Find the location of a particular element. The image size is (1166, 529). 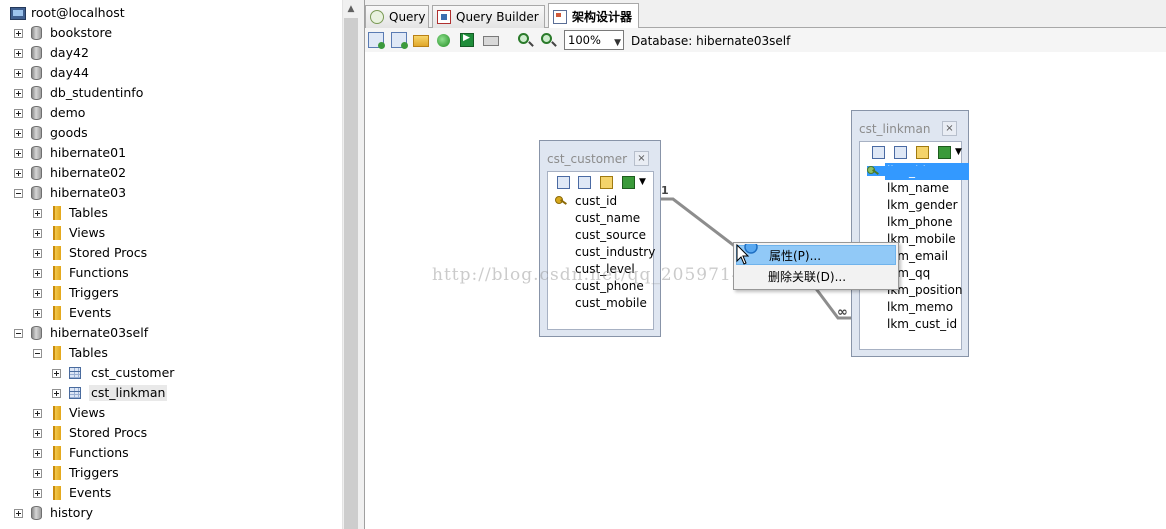

tree-scrollbar: ▲ is located at coordinates (350, 264).